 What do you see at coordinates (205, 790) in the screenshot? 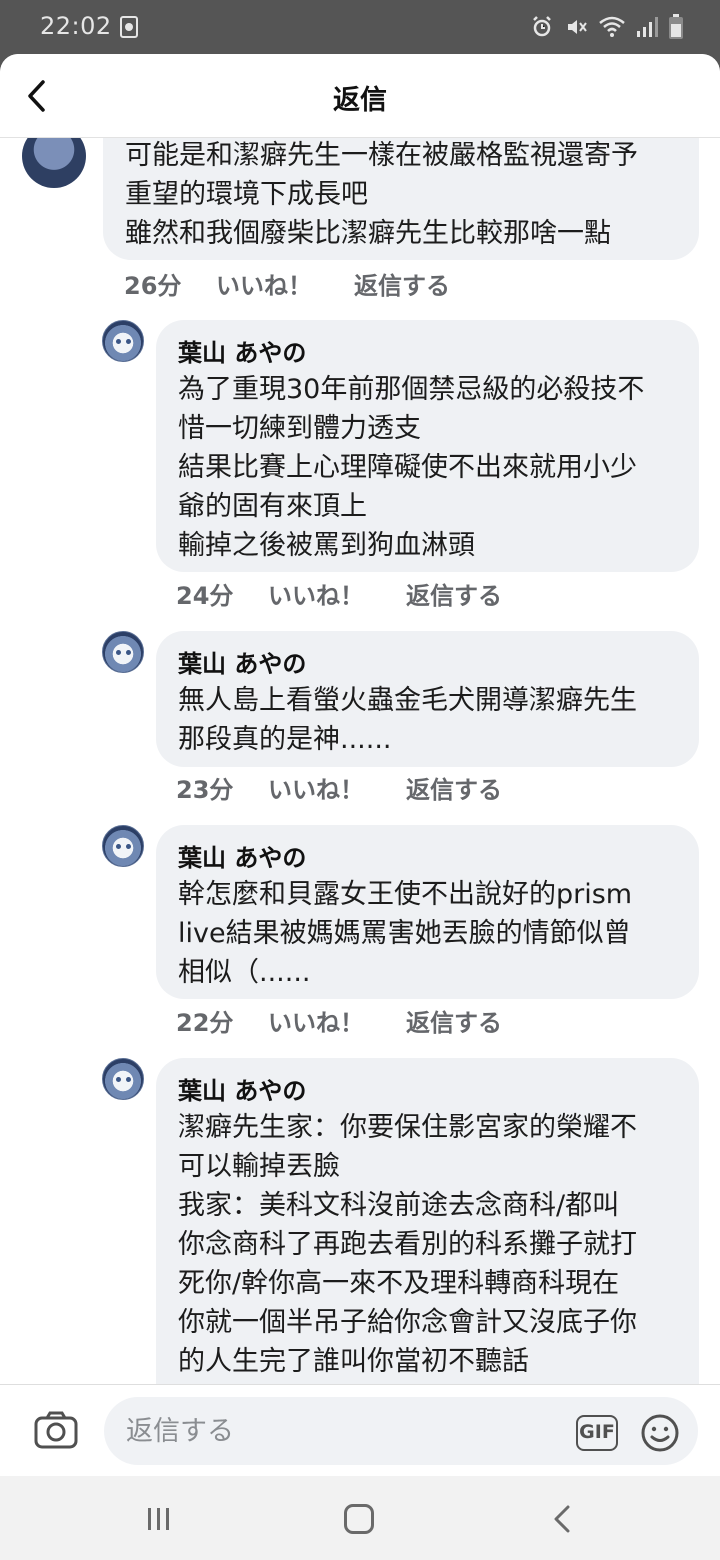
I see `comment-time: 23分` at bounding box center [205, 790].